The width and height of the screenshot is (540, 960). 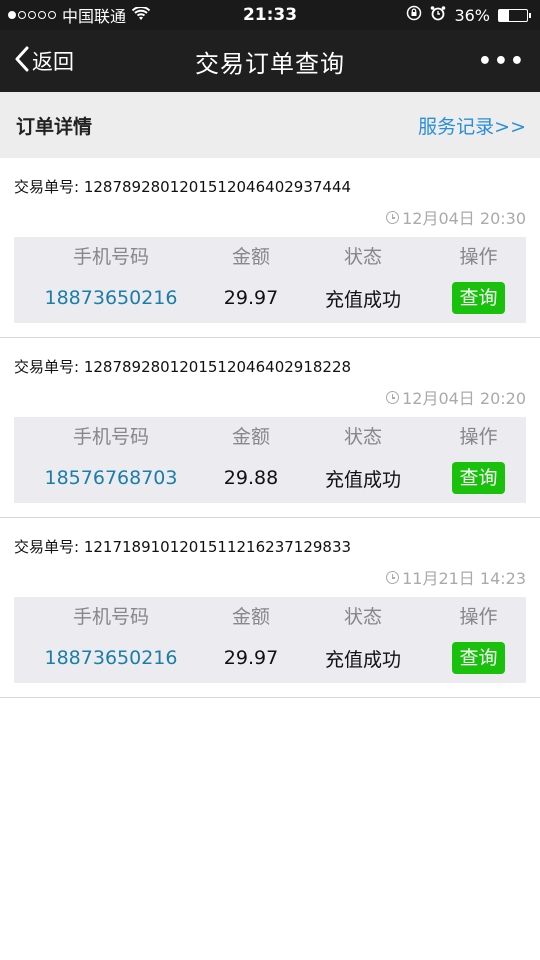 What do you see at coordinates (270, 397) in the screenshot?
I see `order-time: 12月04日 20:20` at bounding box center [270, 397].